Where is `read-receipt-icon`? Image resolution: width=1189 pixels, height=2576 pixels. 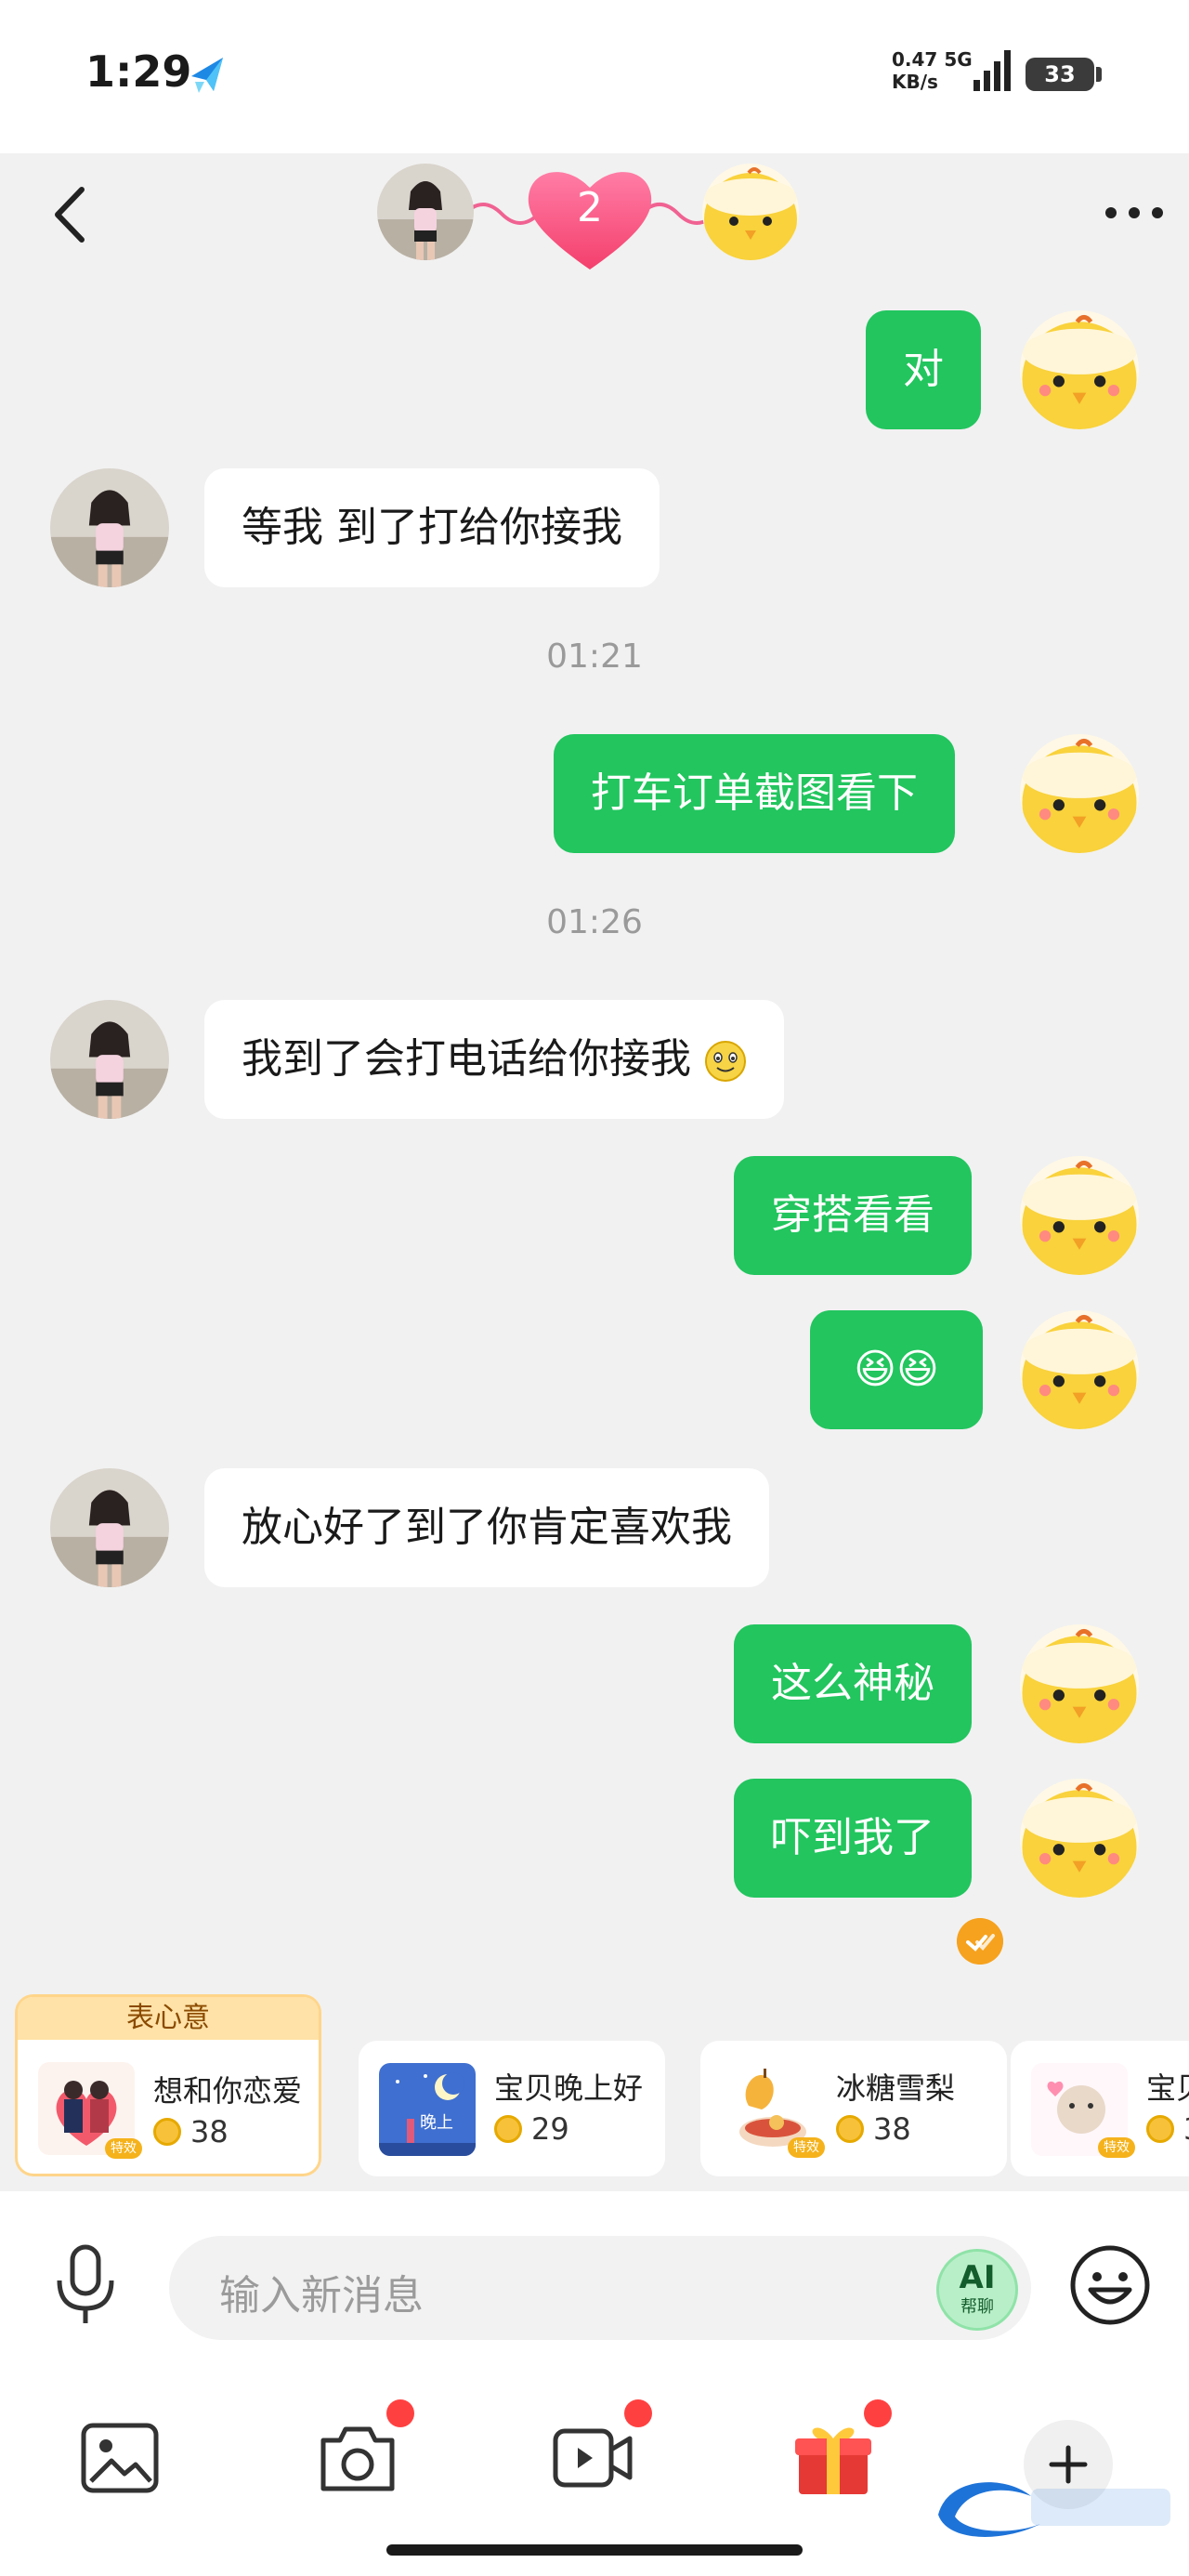 read-receipt-icon is located at coordinates (980, 1941).